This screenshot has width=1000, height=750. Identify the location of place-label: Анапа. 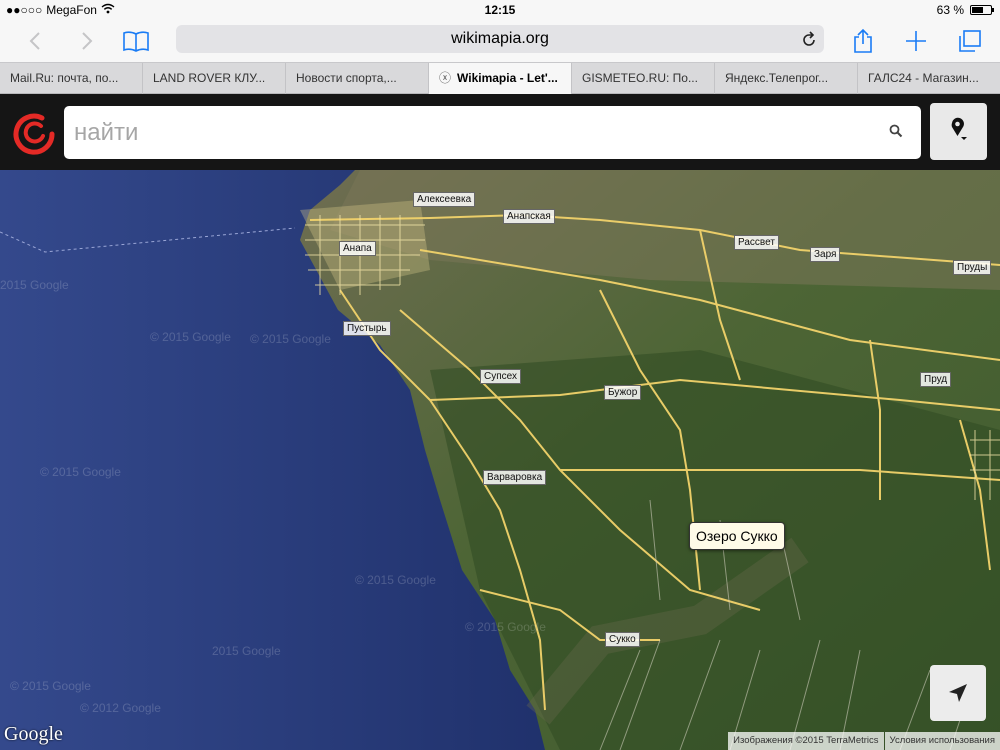
(357, 248).